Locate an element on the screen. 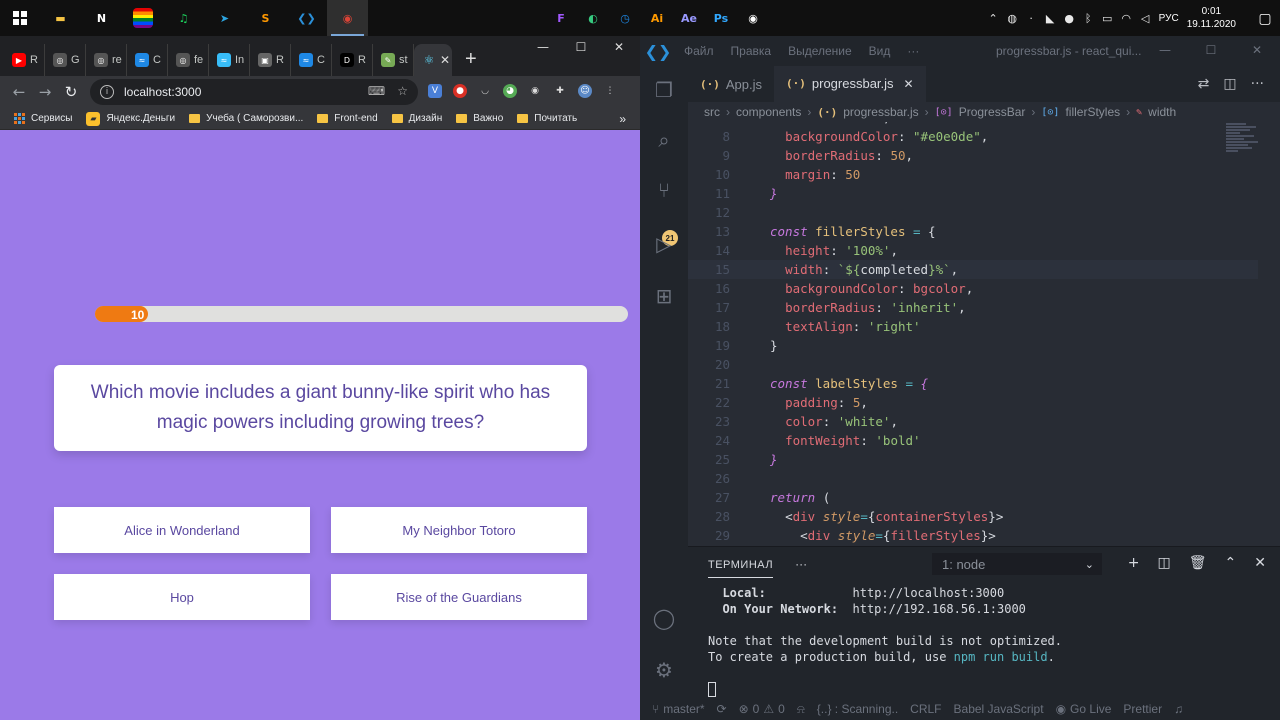 The width and height of the screenshot is (1280, 720). code-line: 25} is located at coordinates (973, 459).